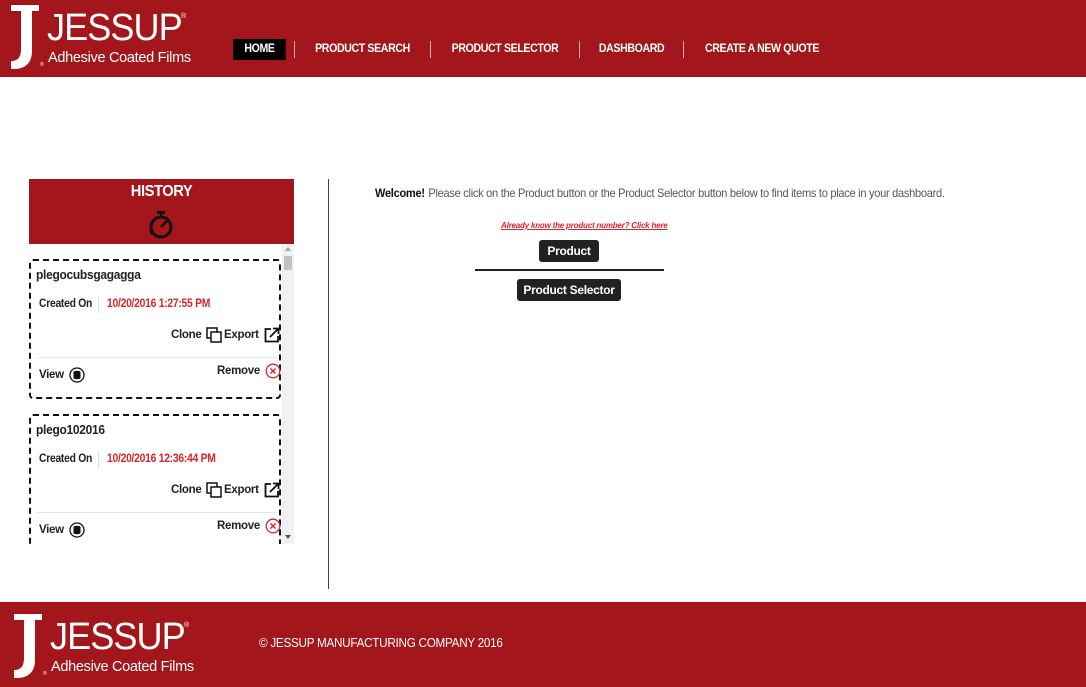  I want to click on scroll-up-arrow-icon, so click(288, 249).